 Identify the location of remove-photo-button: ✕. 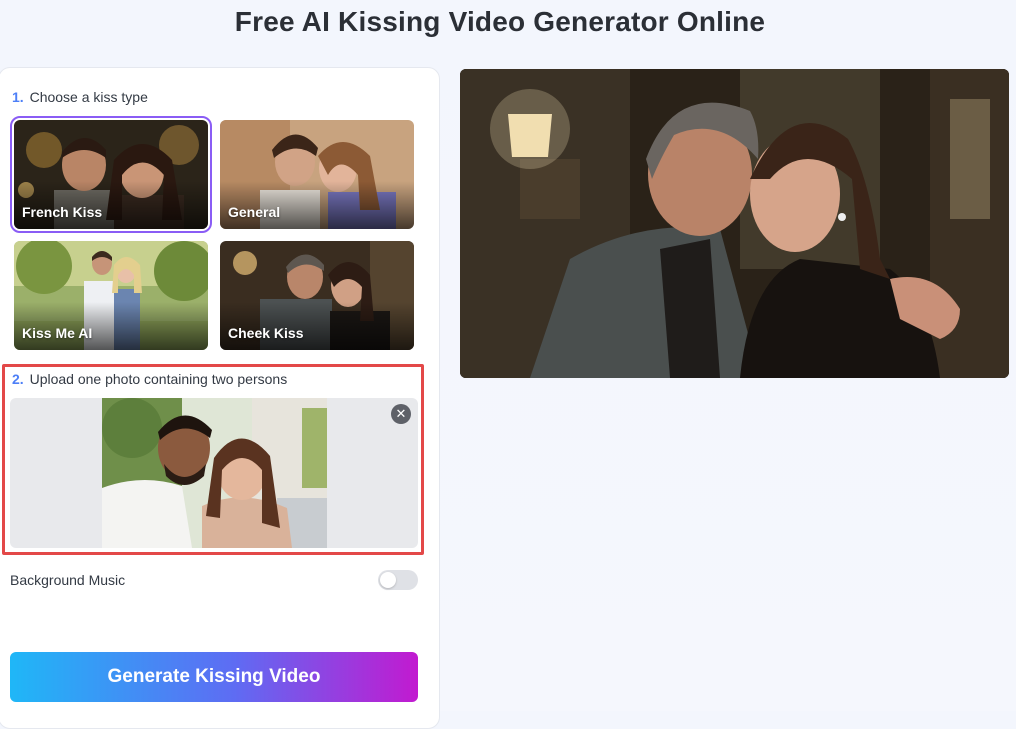
(401, 414).